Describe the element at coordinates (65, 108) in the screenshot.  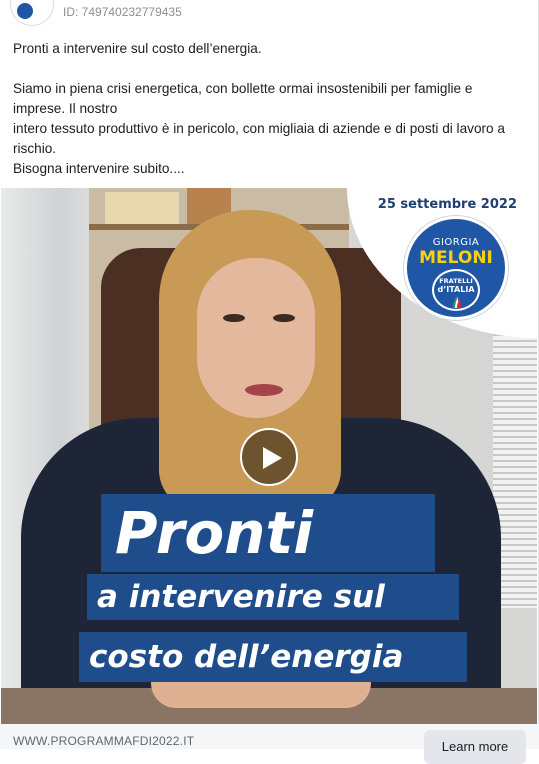
I see `post-text-line: imprese. Il nostro` at that location.